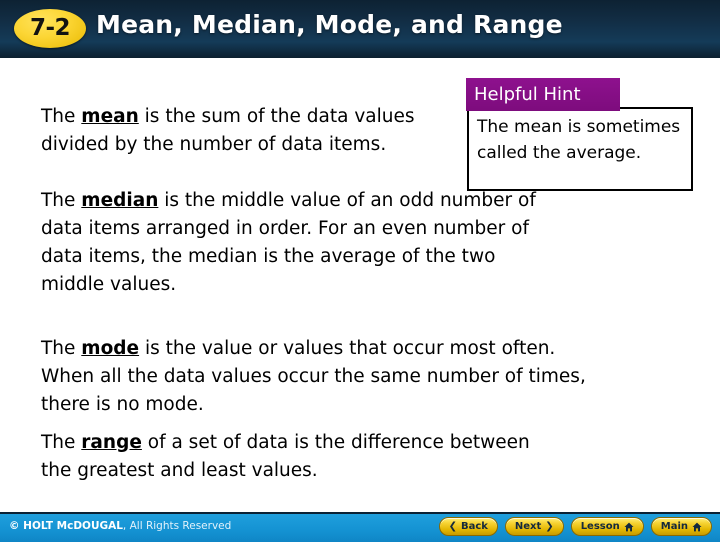 The width and height of the screenshot is (720, 542). What do you see at coordinates (527, 94) in the screenshot?
I see `helpful-hint-label: Helpful Hint` at bounding box center [527, 94].